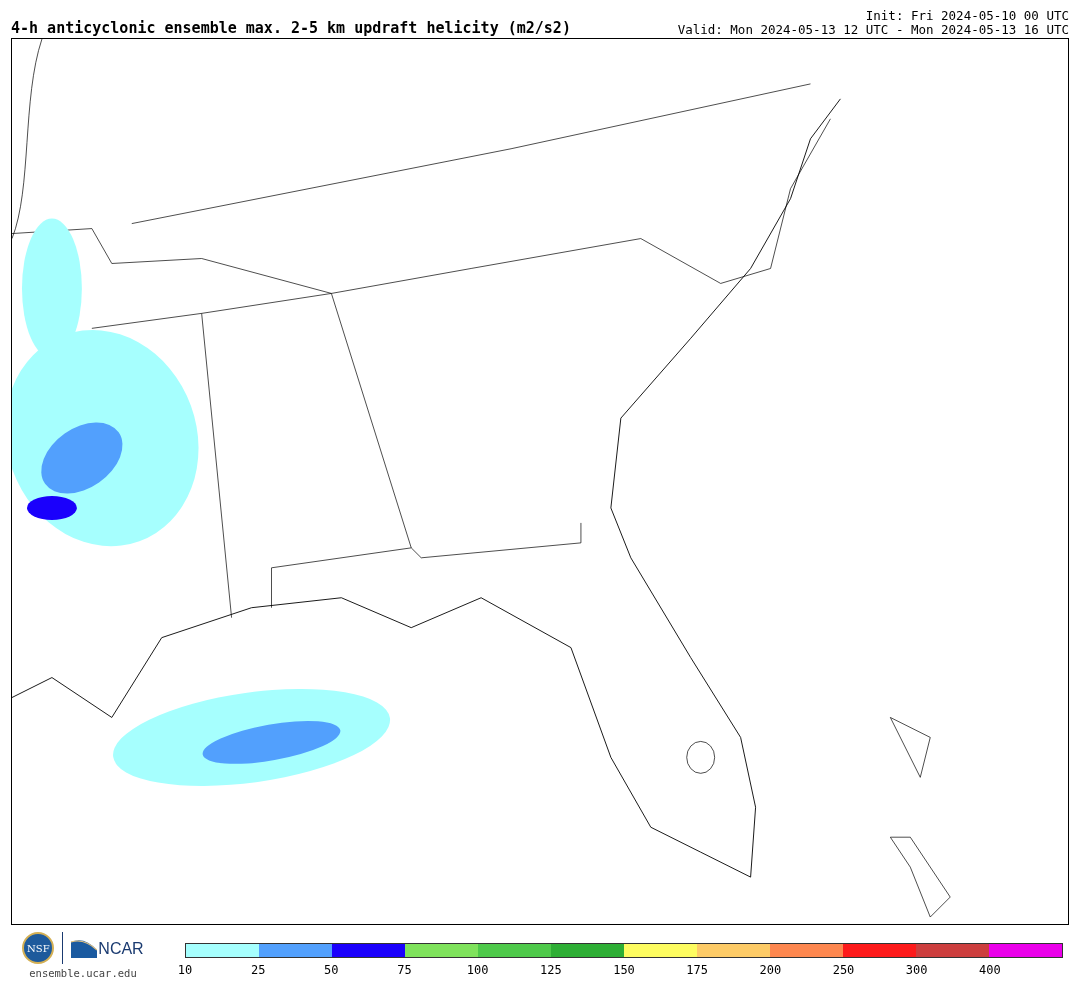 This screenshot has width=1080, height=988. I want to click on tick-label: 75, so click(404, 970).